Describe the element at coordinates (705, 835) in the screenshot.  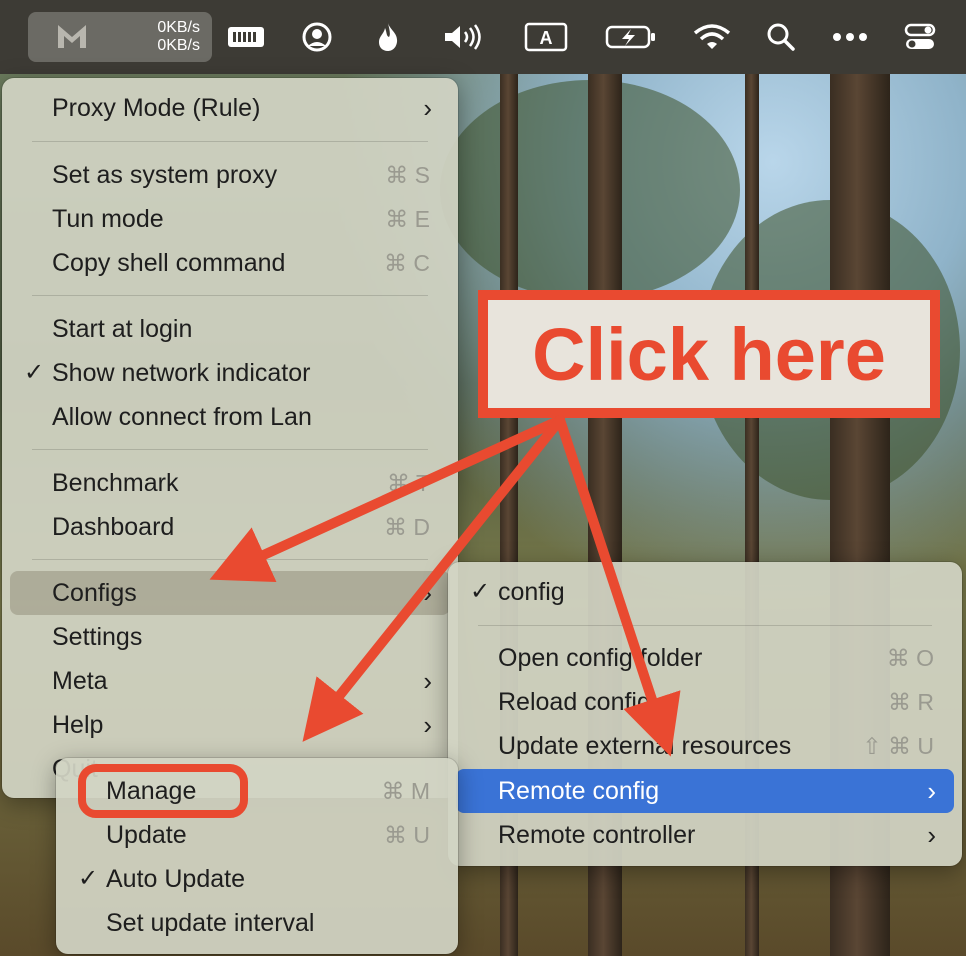
I see `menu-item-remote-controller: Remote controller ›` at that location.